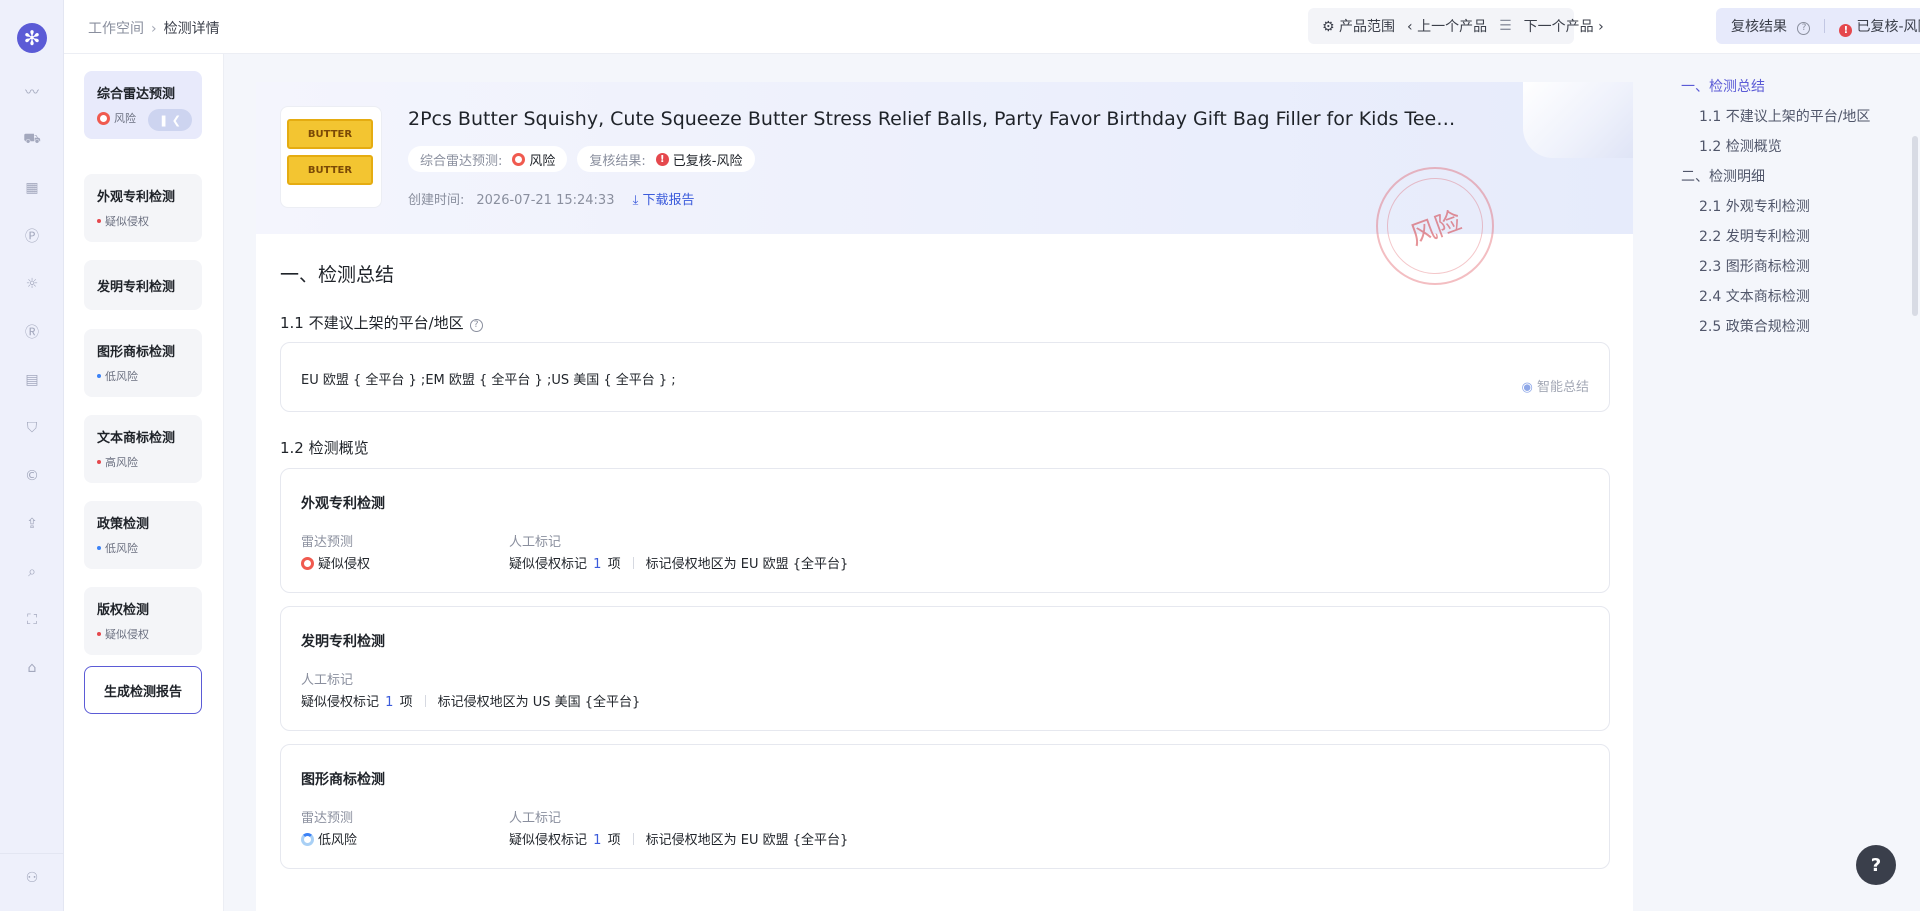 This screenshot has height=911, width=1920. Describe the element at coordinates (747, 564) in the screenshot. I see `region-text: 标记侵权地区为 EU 欧盟 {全平台}` at that location.